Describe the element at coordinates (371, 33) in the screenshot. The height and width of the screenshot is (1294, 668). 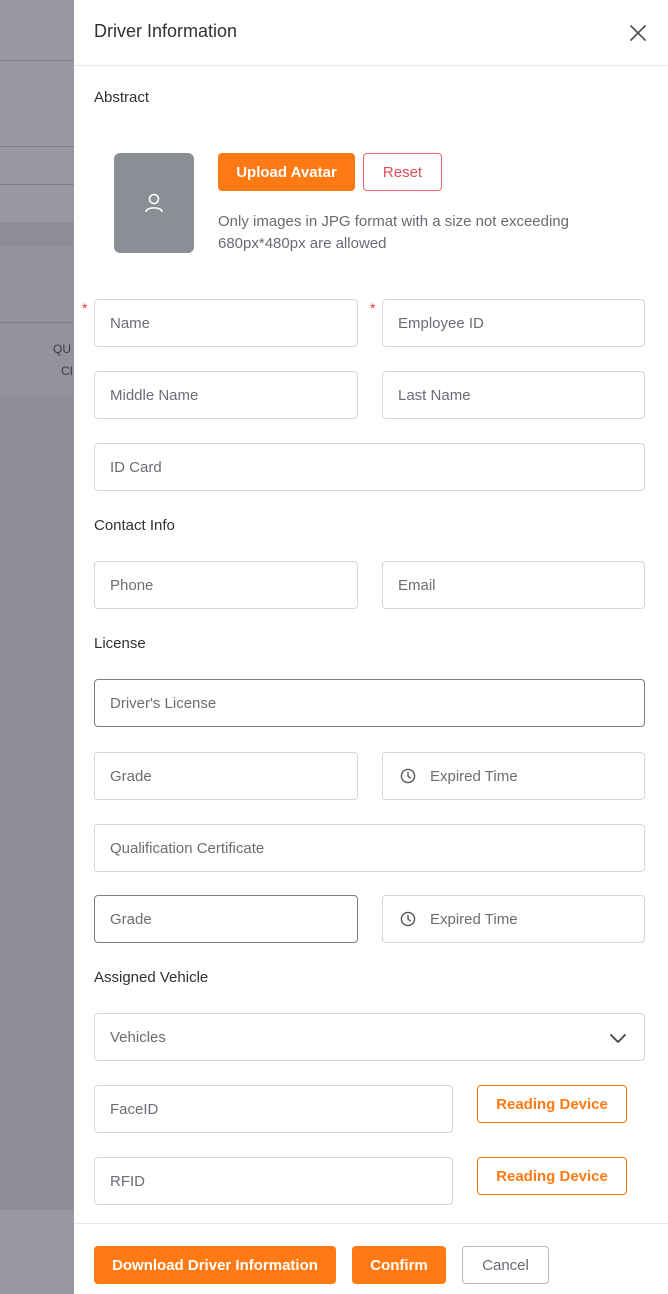
I see `drawer-header: Driver Information` at that location.